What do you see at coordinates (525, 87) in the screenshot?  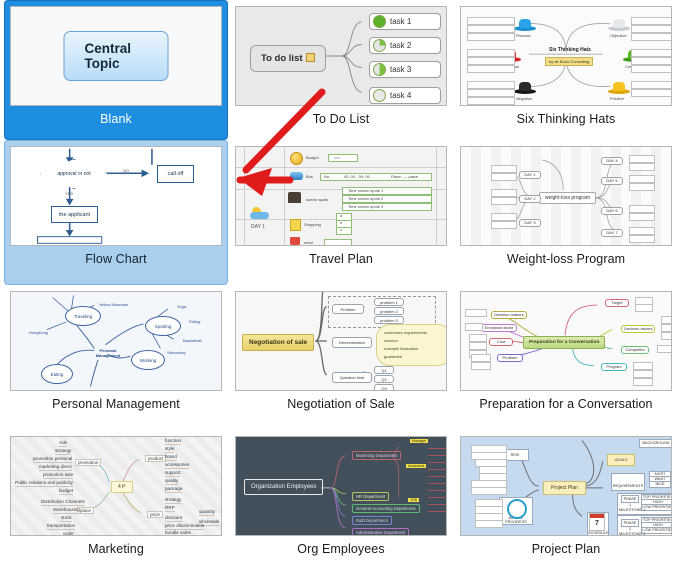 I see `hat-icon-negative` at bounding box center [525, 87].